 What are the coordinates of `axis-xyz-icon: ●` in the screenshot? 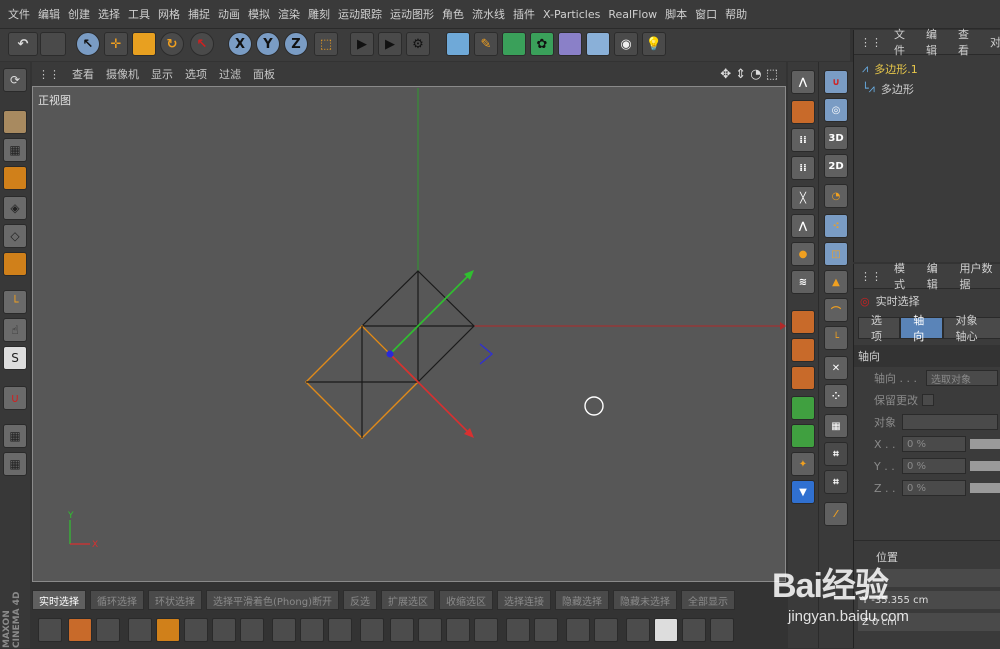 It's located at (803, 254).